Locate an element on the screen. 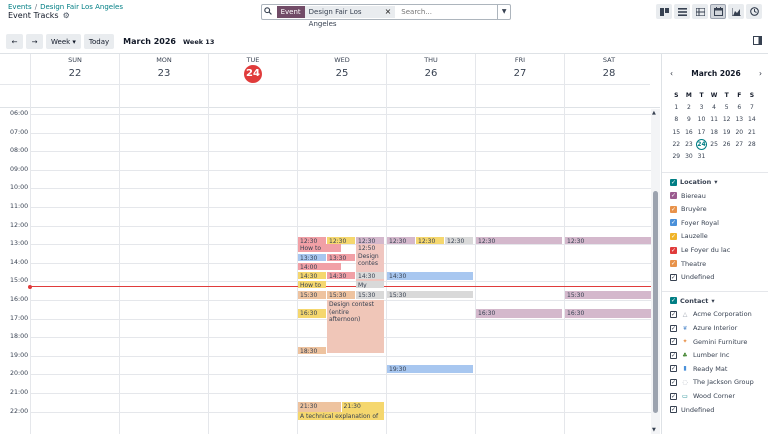 Image resolution: width=768 pixels, height=434 pixels. next-button: → is located at coordinates (34, 41).